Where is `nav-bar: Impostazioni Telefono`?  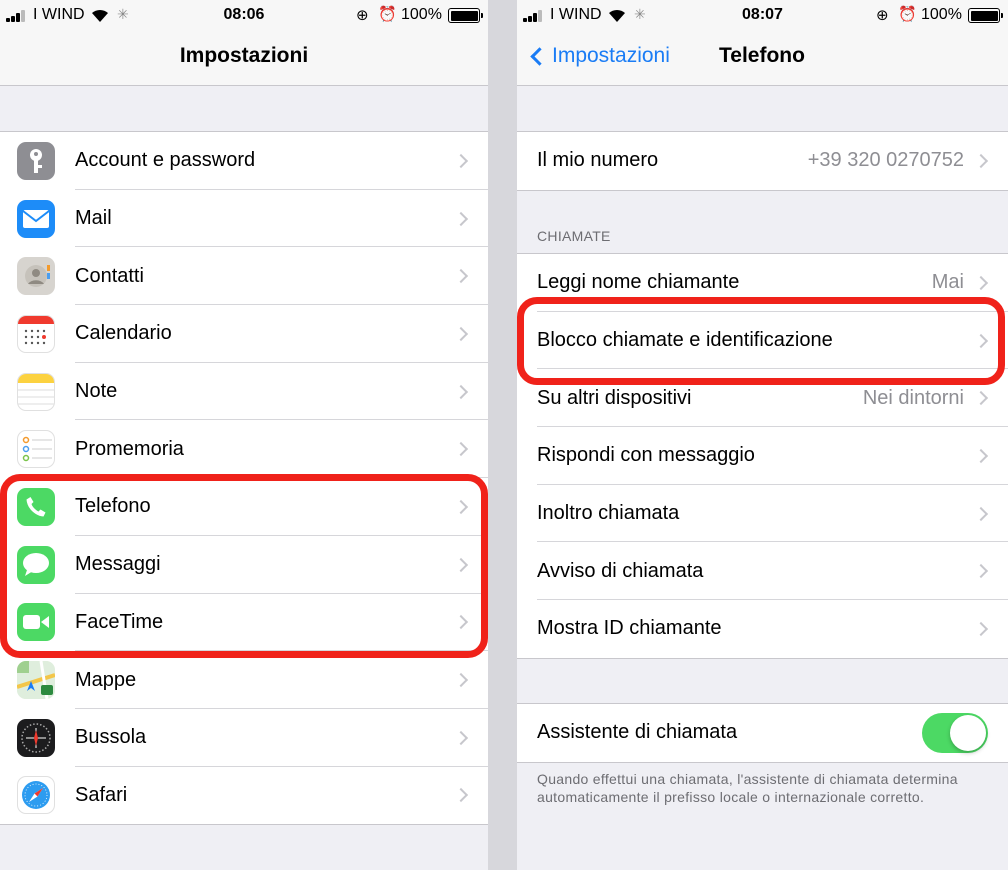 nav-bar: Impostazioni Telefono is located at coordinates (762, 58).